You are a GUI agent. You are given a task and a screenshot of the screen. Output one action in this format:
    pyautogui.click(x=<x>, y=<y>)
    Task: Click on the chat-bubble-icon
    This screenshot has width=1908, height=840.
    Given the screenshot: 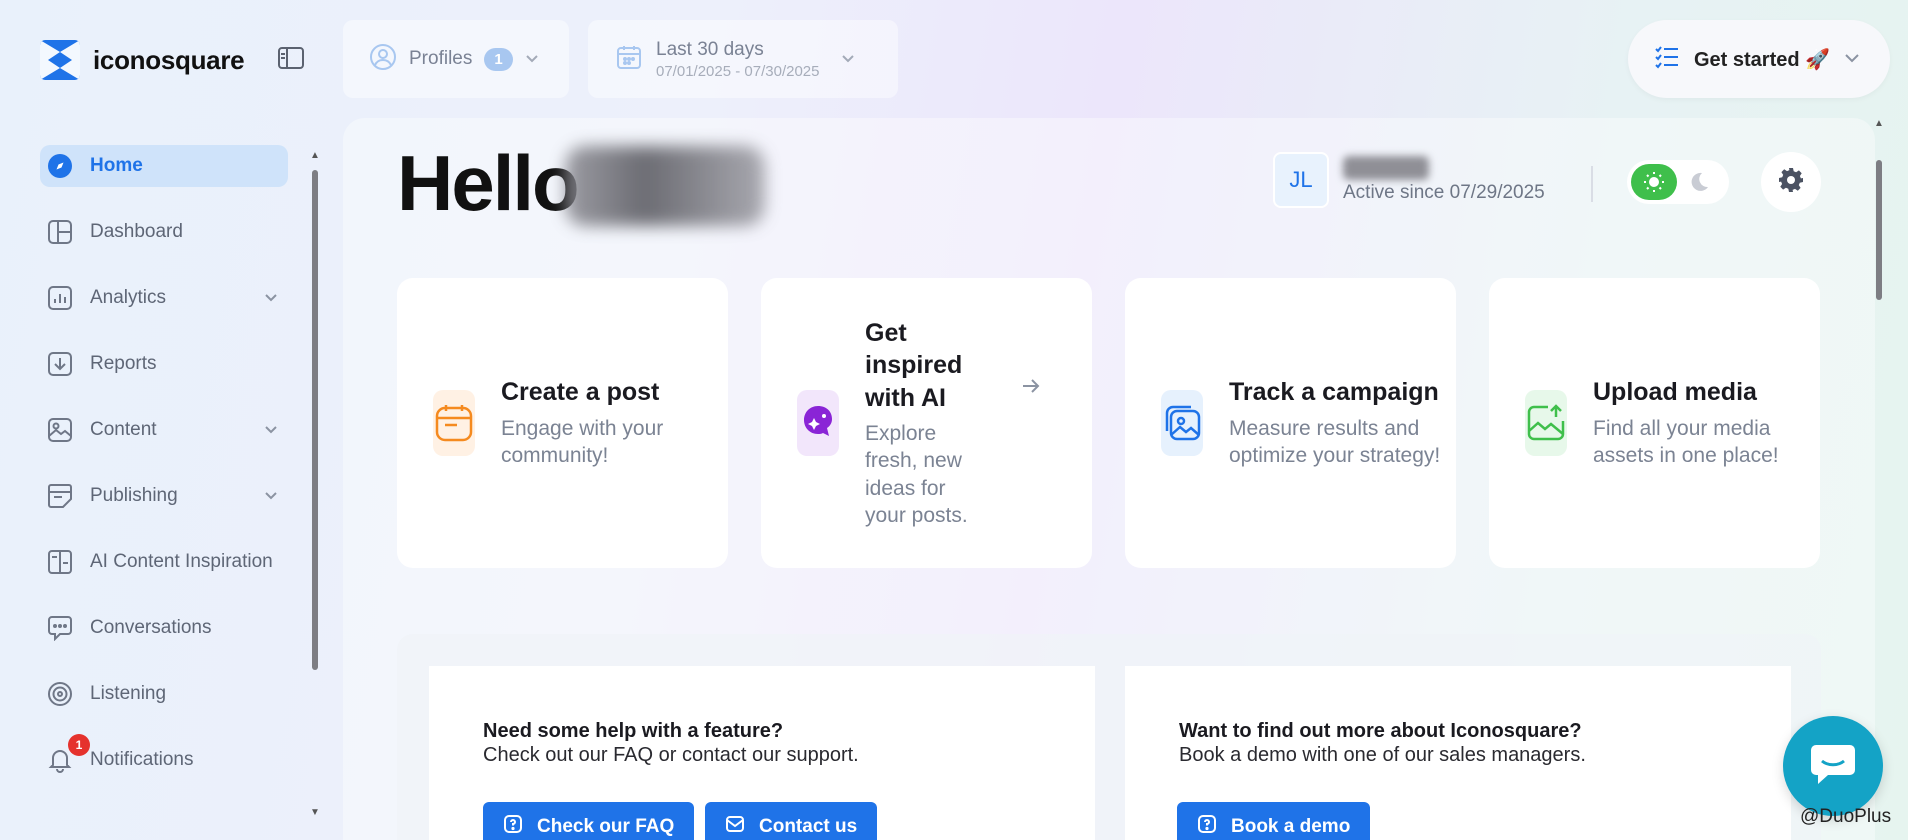 What is the action you would take?
    pyautogui.click(x=1833, y=766)
    